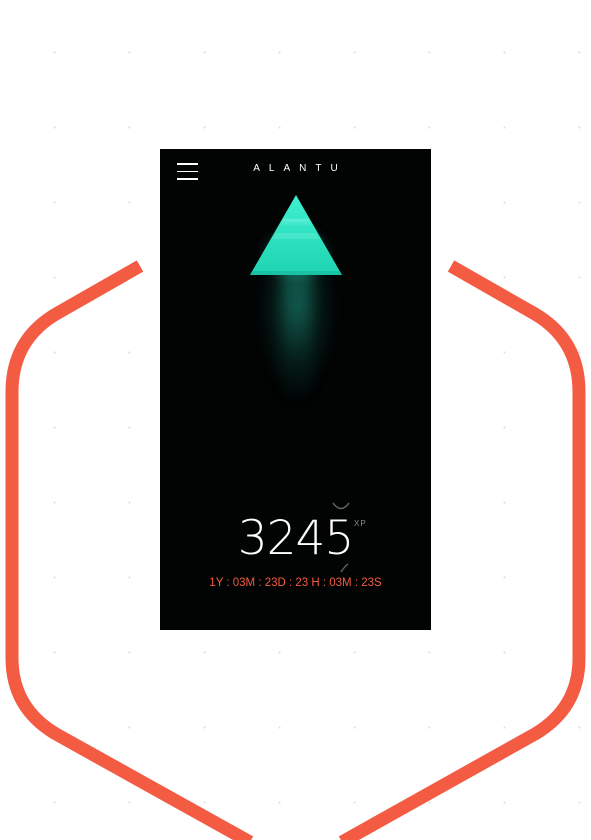 The height and width of the screenshot is (840, 591). Describe the element at coordinates (344, 568) in the screenshot. I see `orbit-arc-bottom` at that location.